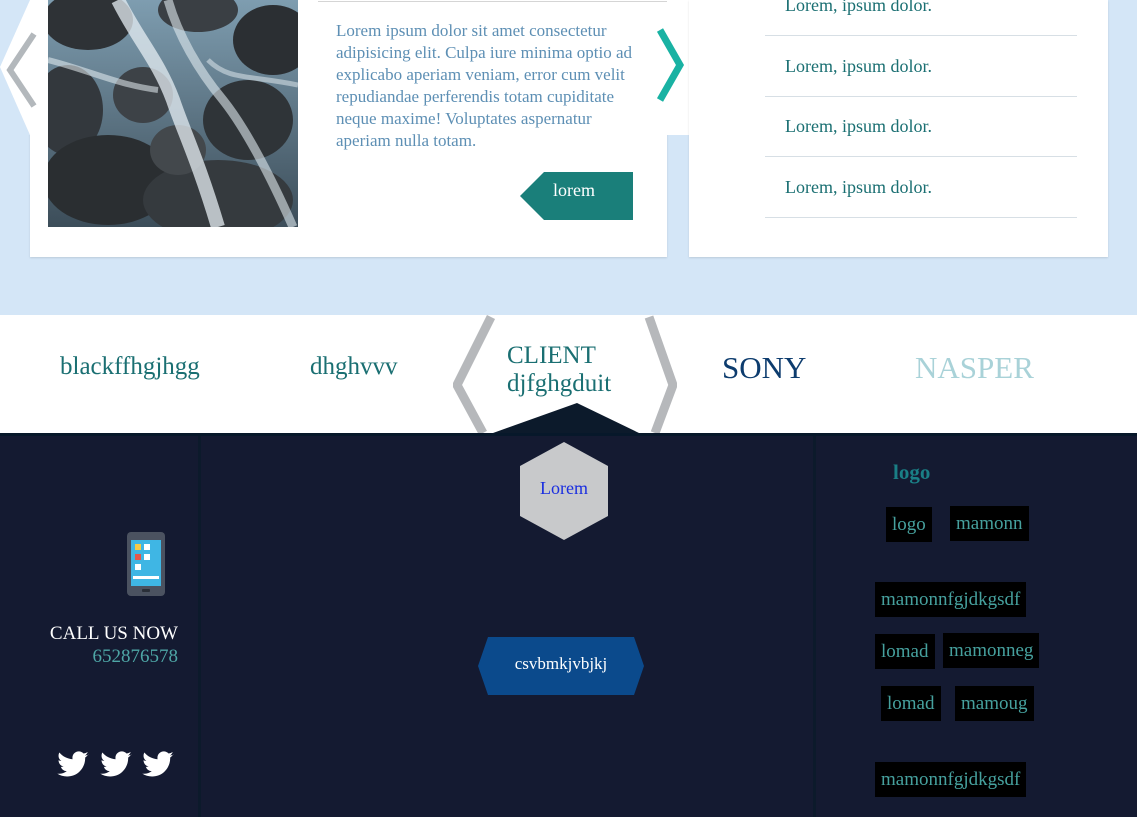  Describe the element at coordinates (492, 1) in the screenshot. I see `divider` at that location.